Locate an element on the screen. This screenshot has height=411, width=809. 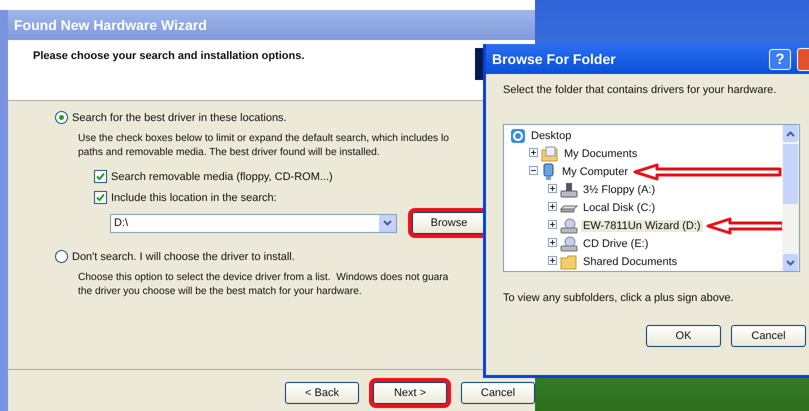
tree-item: Desktop is located at coordinates (551, 136).